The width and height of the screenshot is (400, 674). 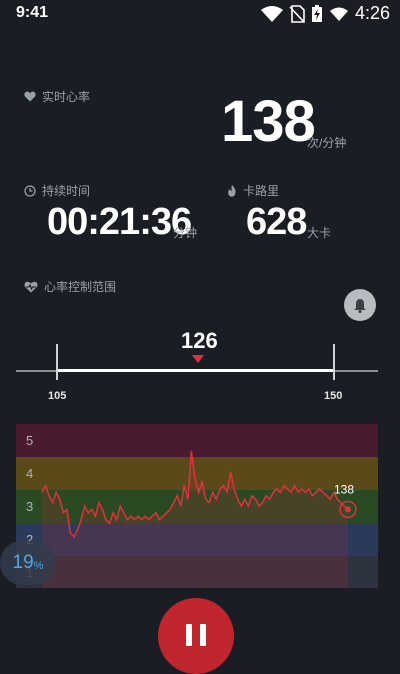 What do you see at coordinates (196, 622) in the screenshot?
I see `pause-icon` at bounding box center [196, 622].